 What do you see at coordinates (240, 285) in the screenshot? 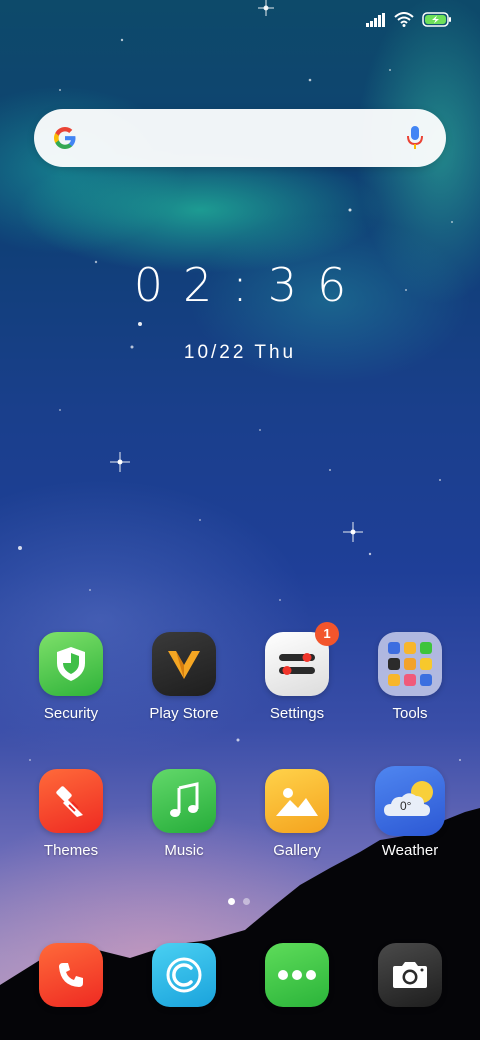
I see `clock-time: 02:36` at bounding box center [240, 285].